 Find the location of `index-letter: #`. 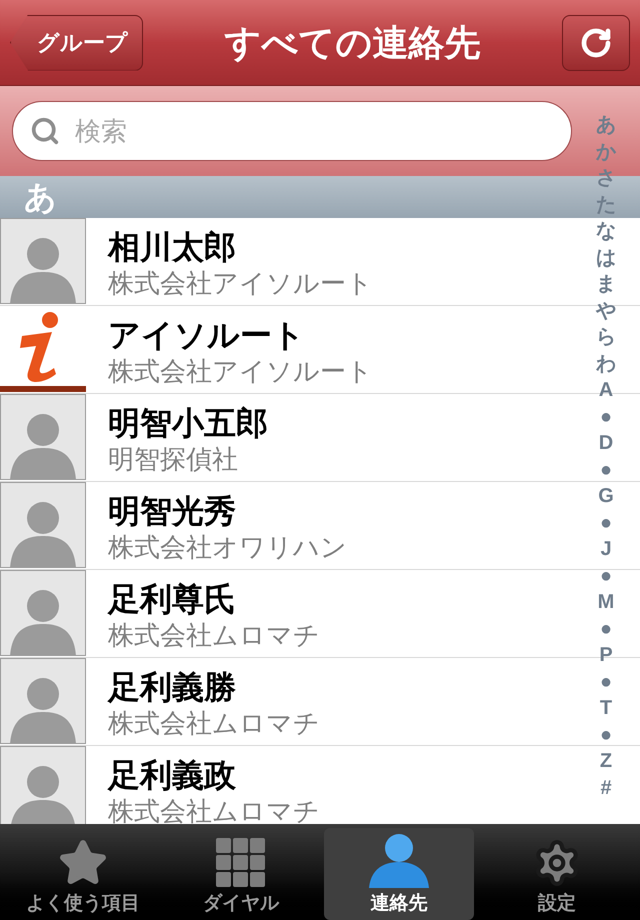

index-letter: # is located at coordinates (606, 787).